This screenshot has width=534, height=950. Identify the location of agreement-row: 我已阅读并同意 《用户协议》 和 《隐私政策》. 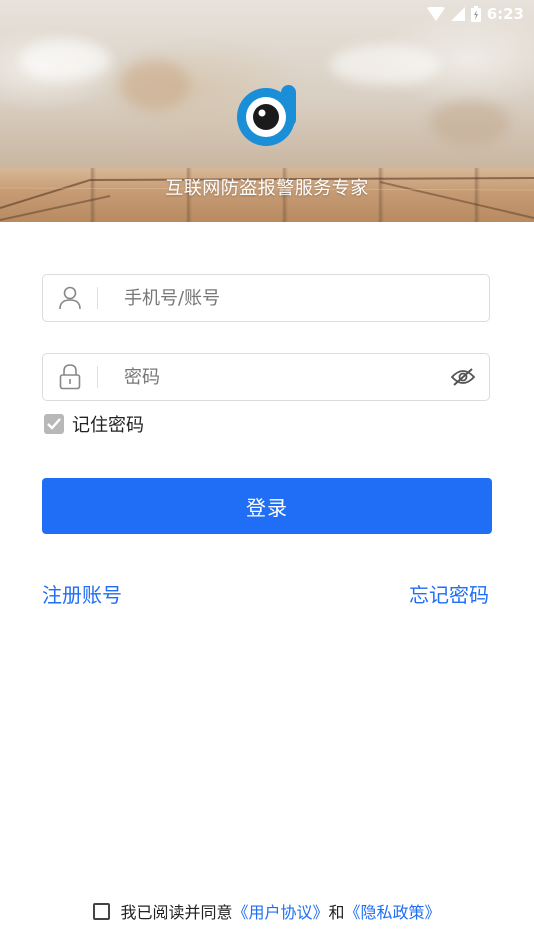
(267, 911).